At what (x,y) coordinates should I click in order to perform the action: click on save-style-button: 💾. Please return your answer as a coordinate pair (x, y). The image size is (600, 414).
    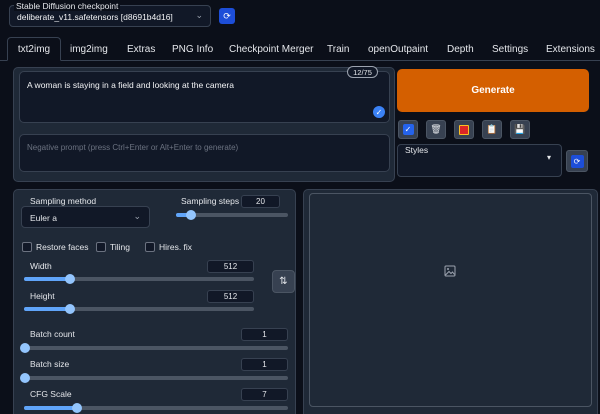
    Looking at the image, I should click on (520, 129).